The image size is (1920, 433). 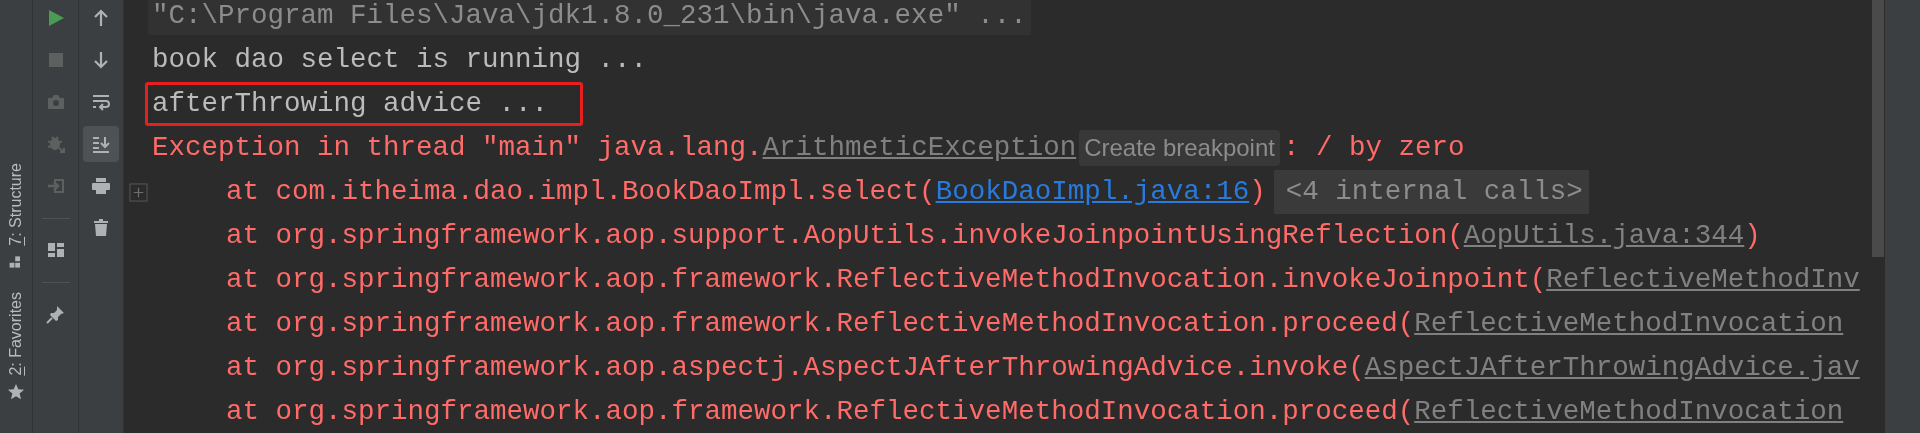 What do you see at coordinates (1431, 192) in the screenshot?
I see `folded-calls: <4 internal calls>` at bounding box center [1431, 192].